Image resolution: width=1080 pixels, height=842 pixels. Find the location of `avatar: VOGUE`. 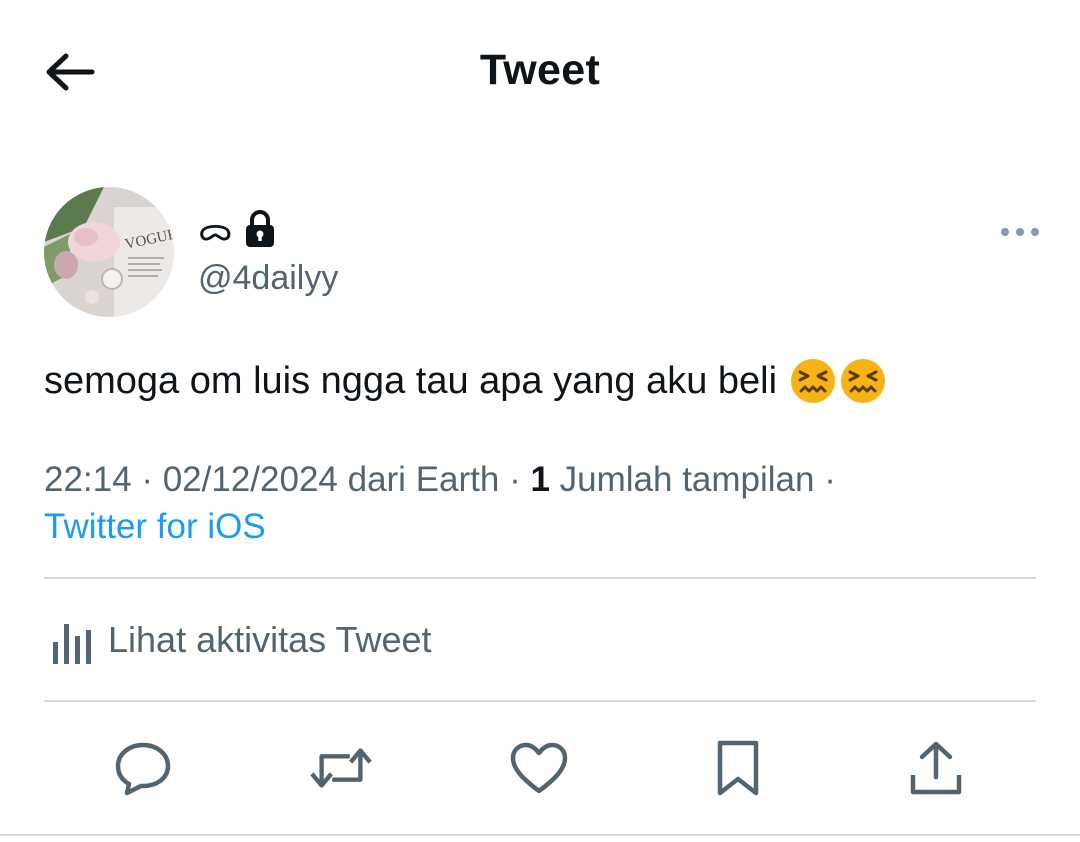

avatar: VOGUE is located at coordinates (109, 252).